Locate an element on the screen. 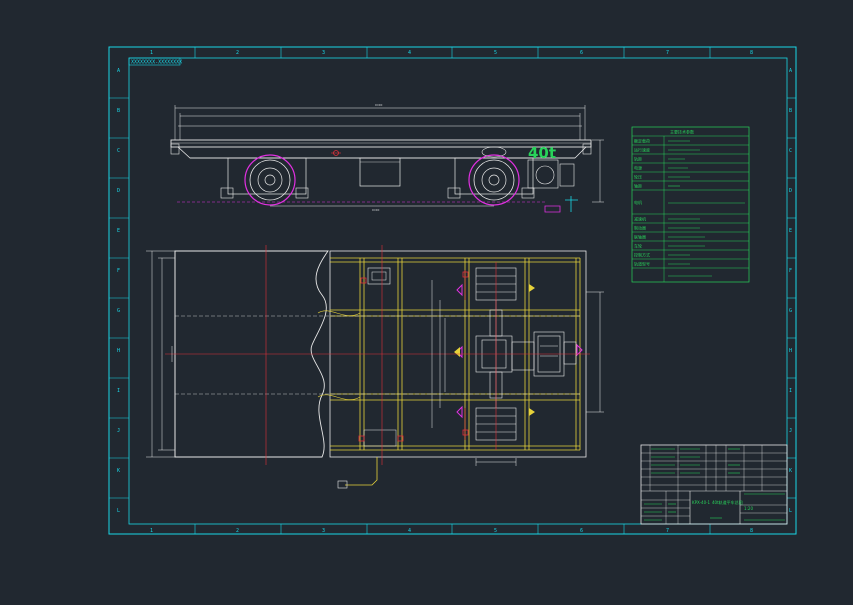 The width and height of the screenshot is (853, 605). drawing-name: 40t轨道平车总图 is located at coordinates (727, 502).